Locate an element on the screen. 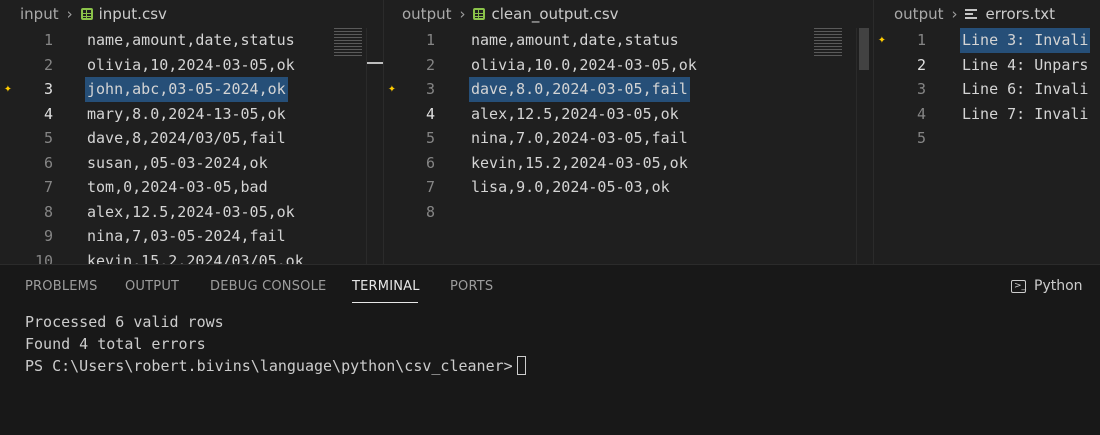 The height and width of the screenshot is (435, 1100). tab-output: OUTPUT is located at coordinates (152, 286).